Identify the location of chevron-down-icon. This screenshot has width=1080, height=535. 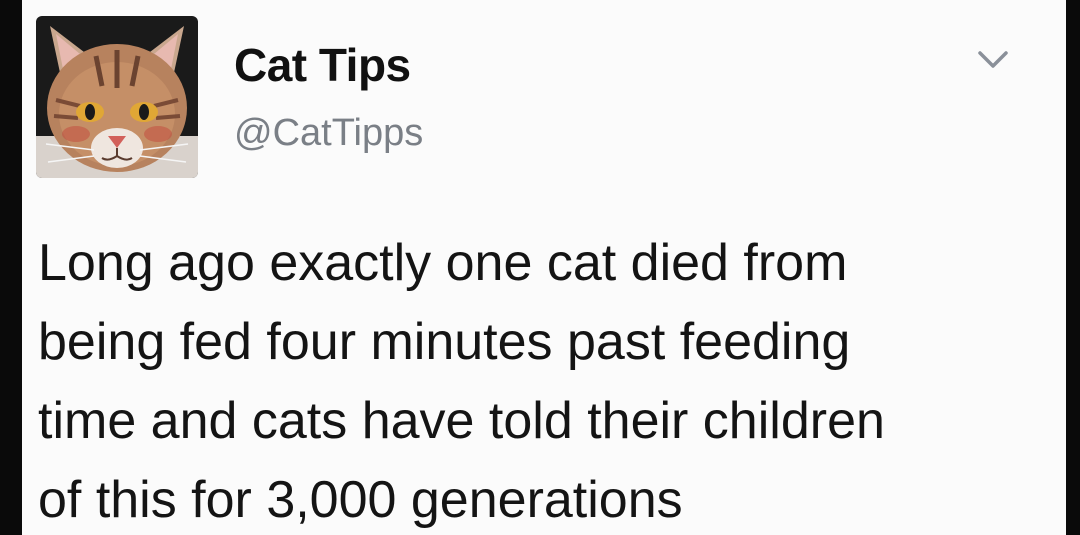
(993, 59).